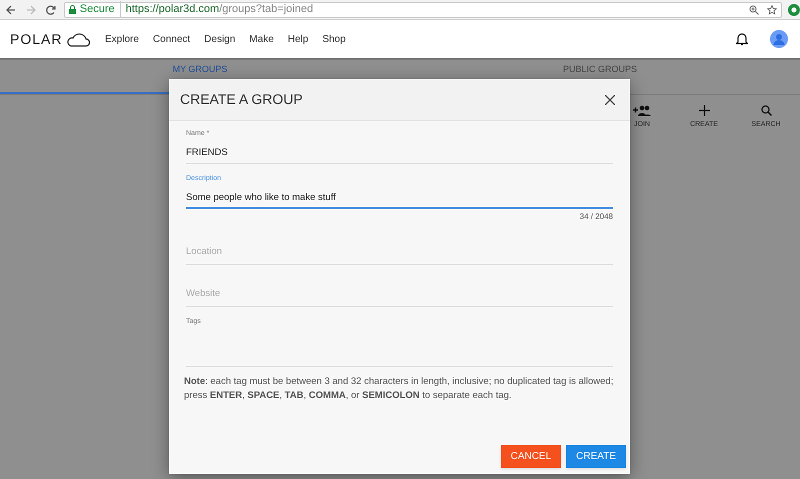  I want to click on cloud-icon, so click(78, 39).